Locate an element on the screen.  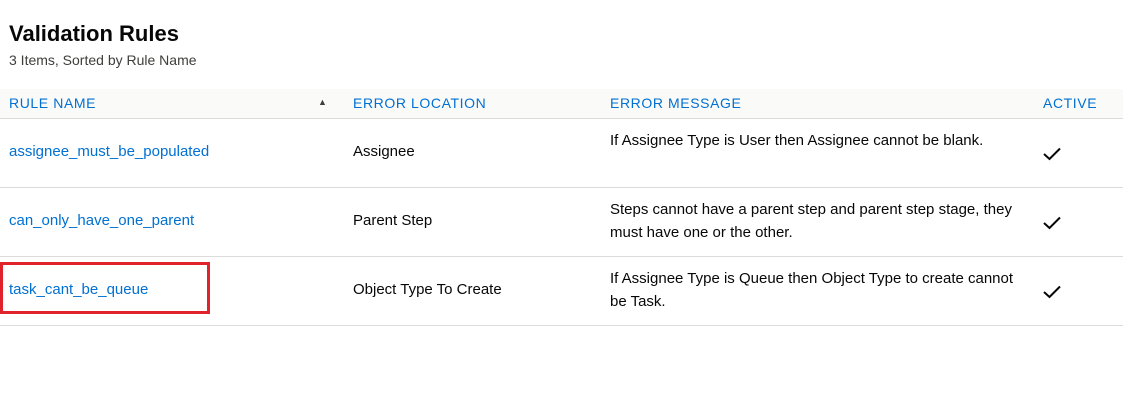
column-header-label: ERROR MESSAGE is located at coordinates (676, 103).